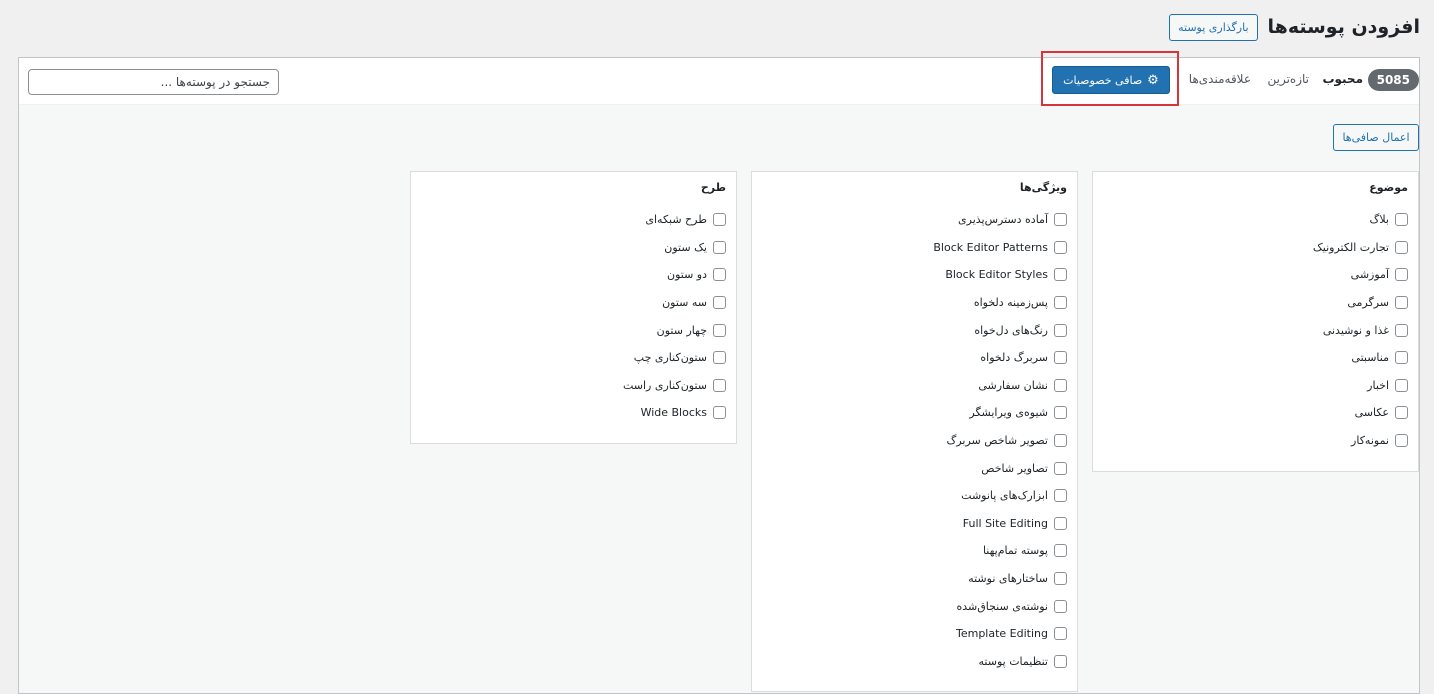  Describe the element at coordinates (914, 220) in the screenshot. I see `filter-option: آماده دسترس‌پذیری` at that location.